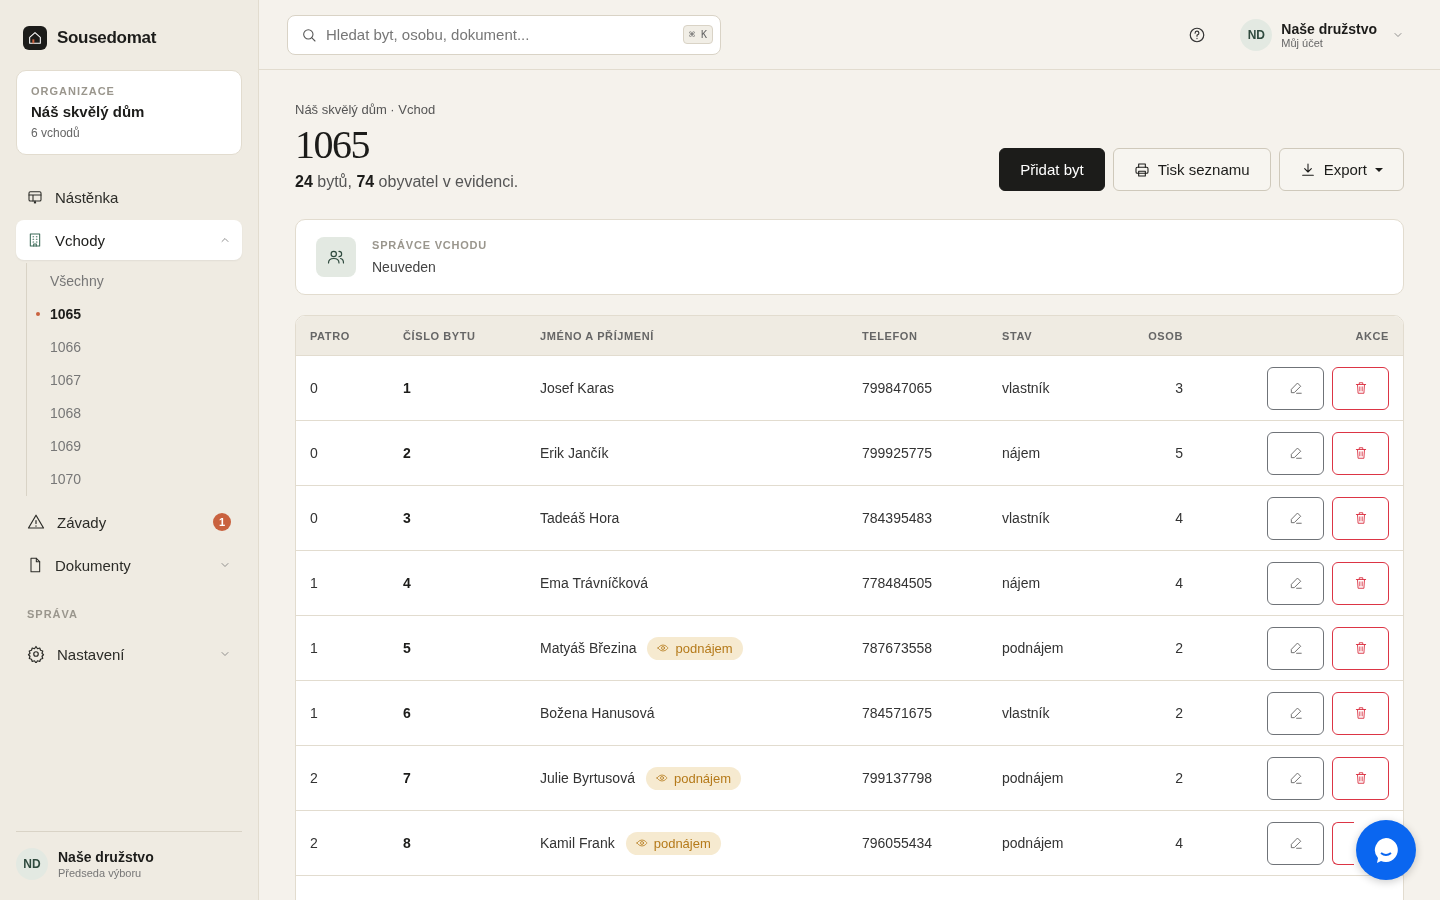 Image resolution: width=1440 pixels, height=900 pixels. What do you see at coordinates (695, 648) in the screenshot?
I see `sublease-tag: podnájem` at bounding box center [695, 648].